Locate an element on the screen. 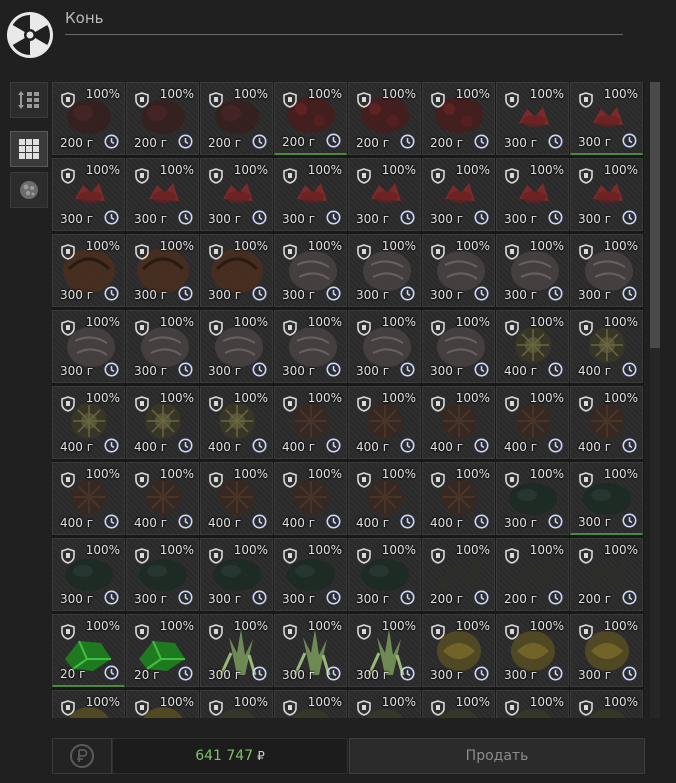 This screenshot has height=783, width=676. scrollbar is located at coordinates (655, 400).